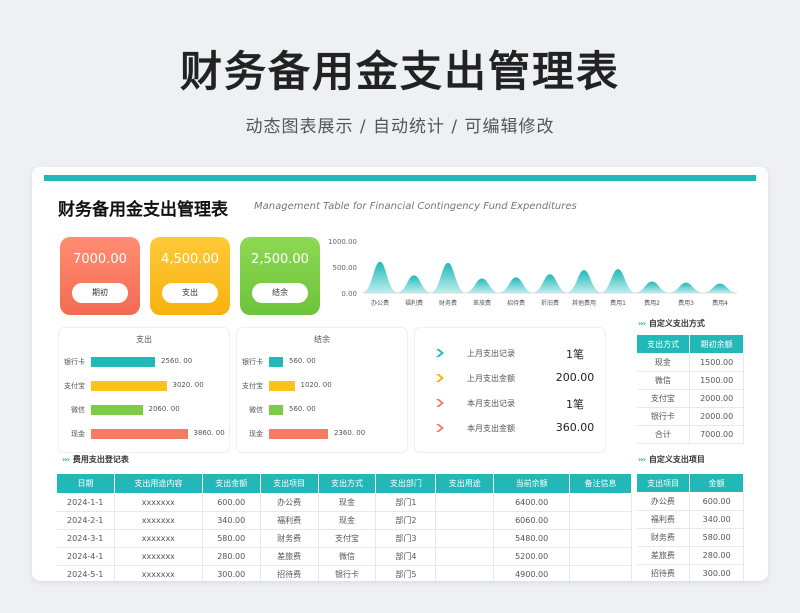 This screenshot has height=613, width=800. Describe the element at coordinates (85, 538) in the screenshot. I see `table-cell: 2024-3-1` at that location.